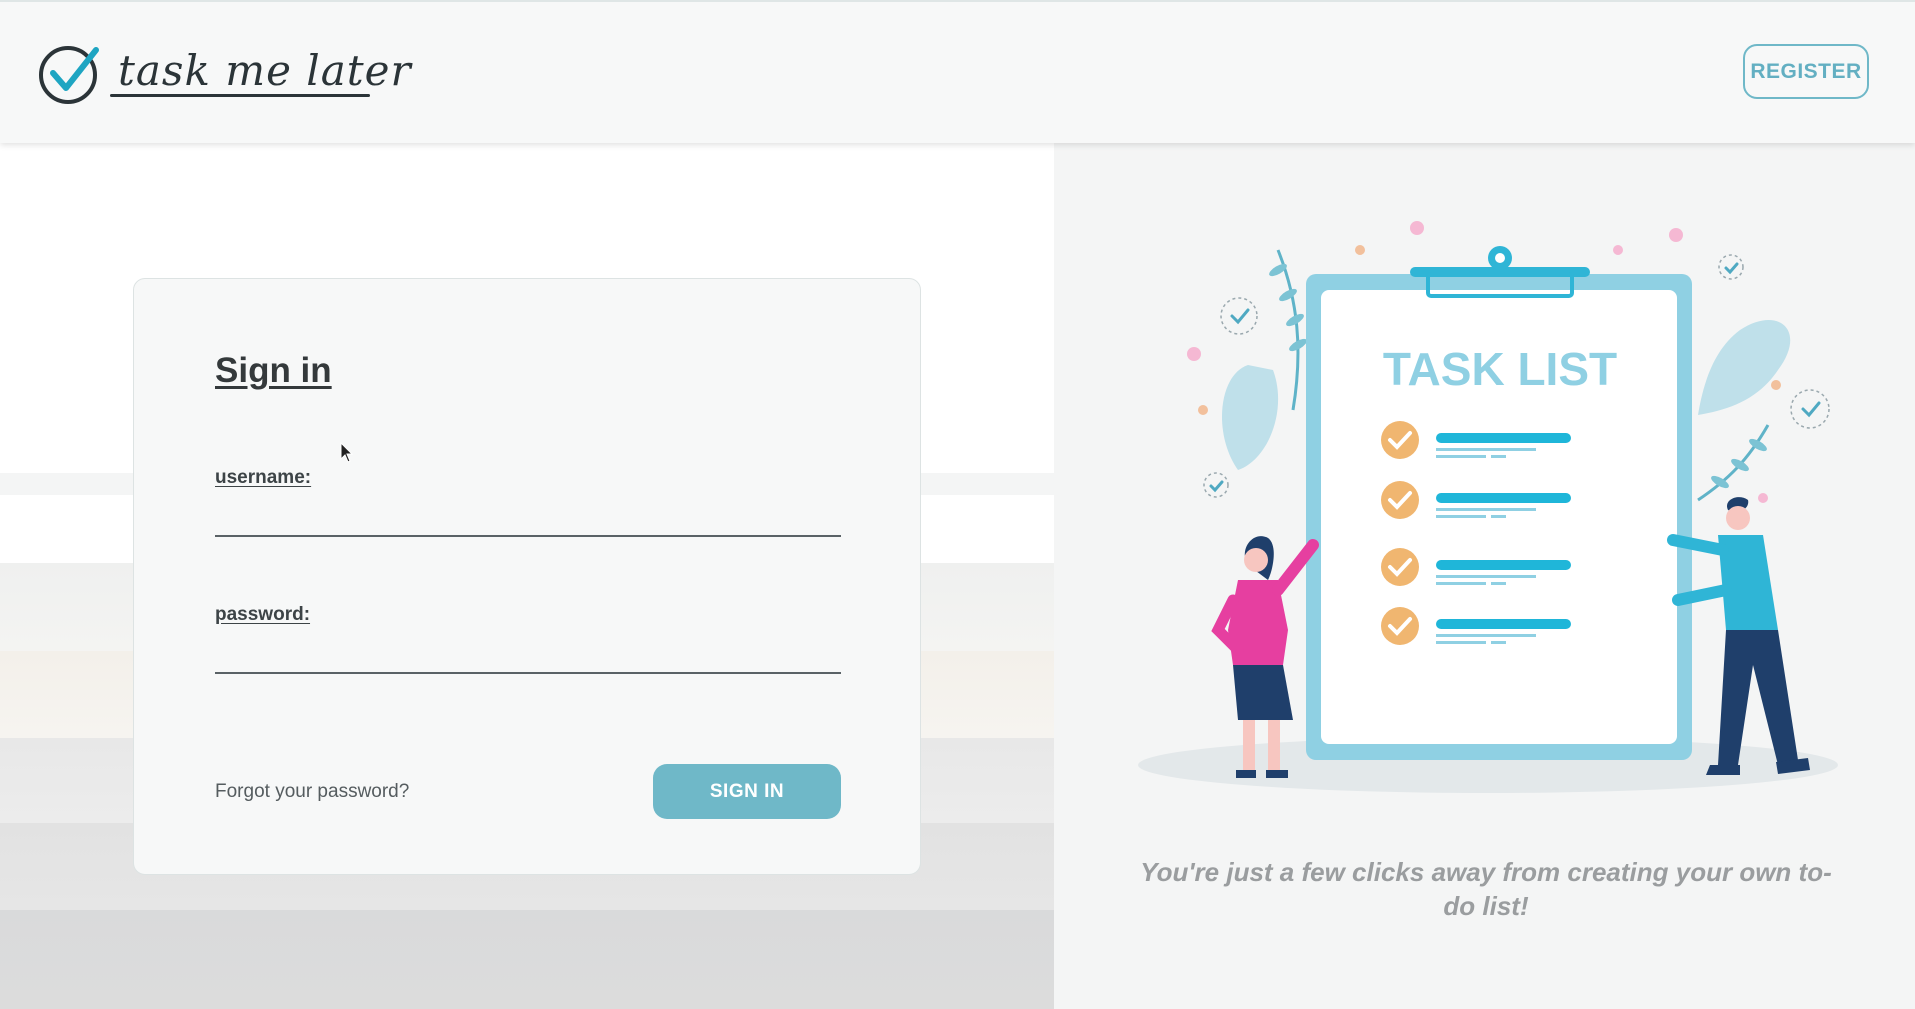 The height and width of the screenshot is (1009, 1915). Describe the element at coordinates (1806, 71) in the screenshot. I see `register-button: REGISTER` at that location.